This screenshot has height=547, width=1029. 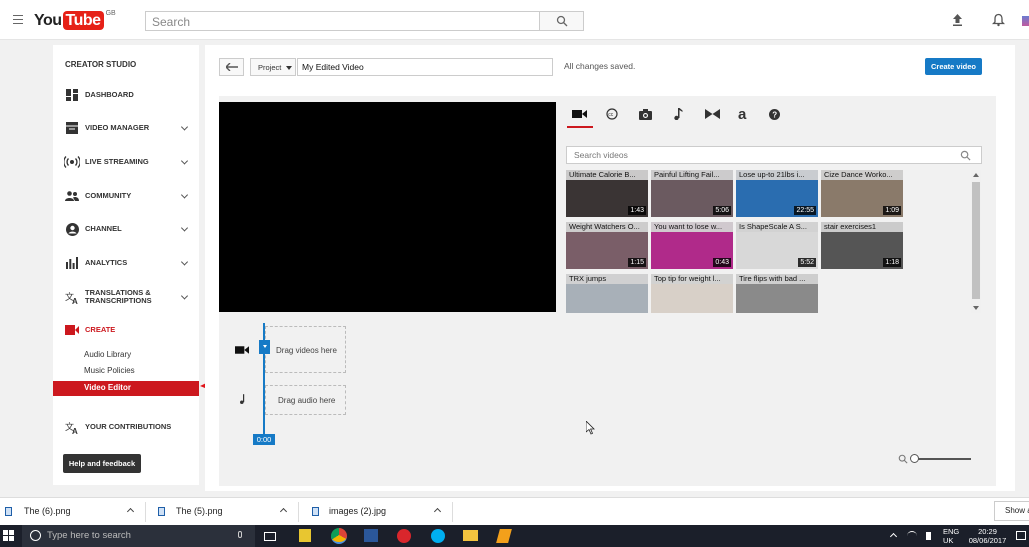 What do you see at coordinates (862, 245) in the screenshot?
I see `video-thumbnail: stair exercises1 1:18` at bounding box center [862, 245].